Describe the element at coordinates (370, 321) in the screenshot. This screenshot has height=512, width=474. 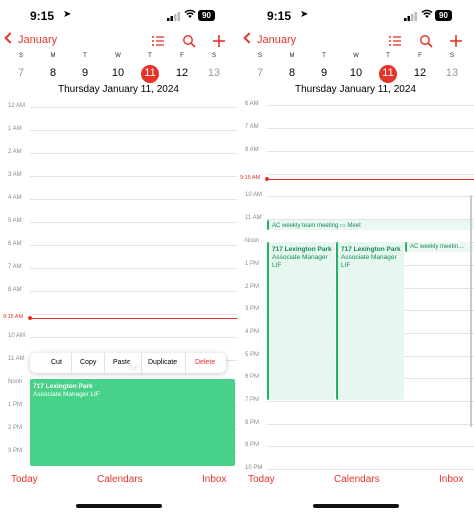
I see `lexington-park-event-2: 717 Lexington Park Associate Manager LIF` at that location.